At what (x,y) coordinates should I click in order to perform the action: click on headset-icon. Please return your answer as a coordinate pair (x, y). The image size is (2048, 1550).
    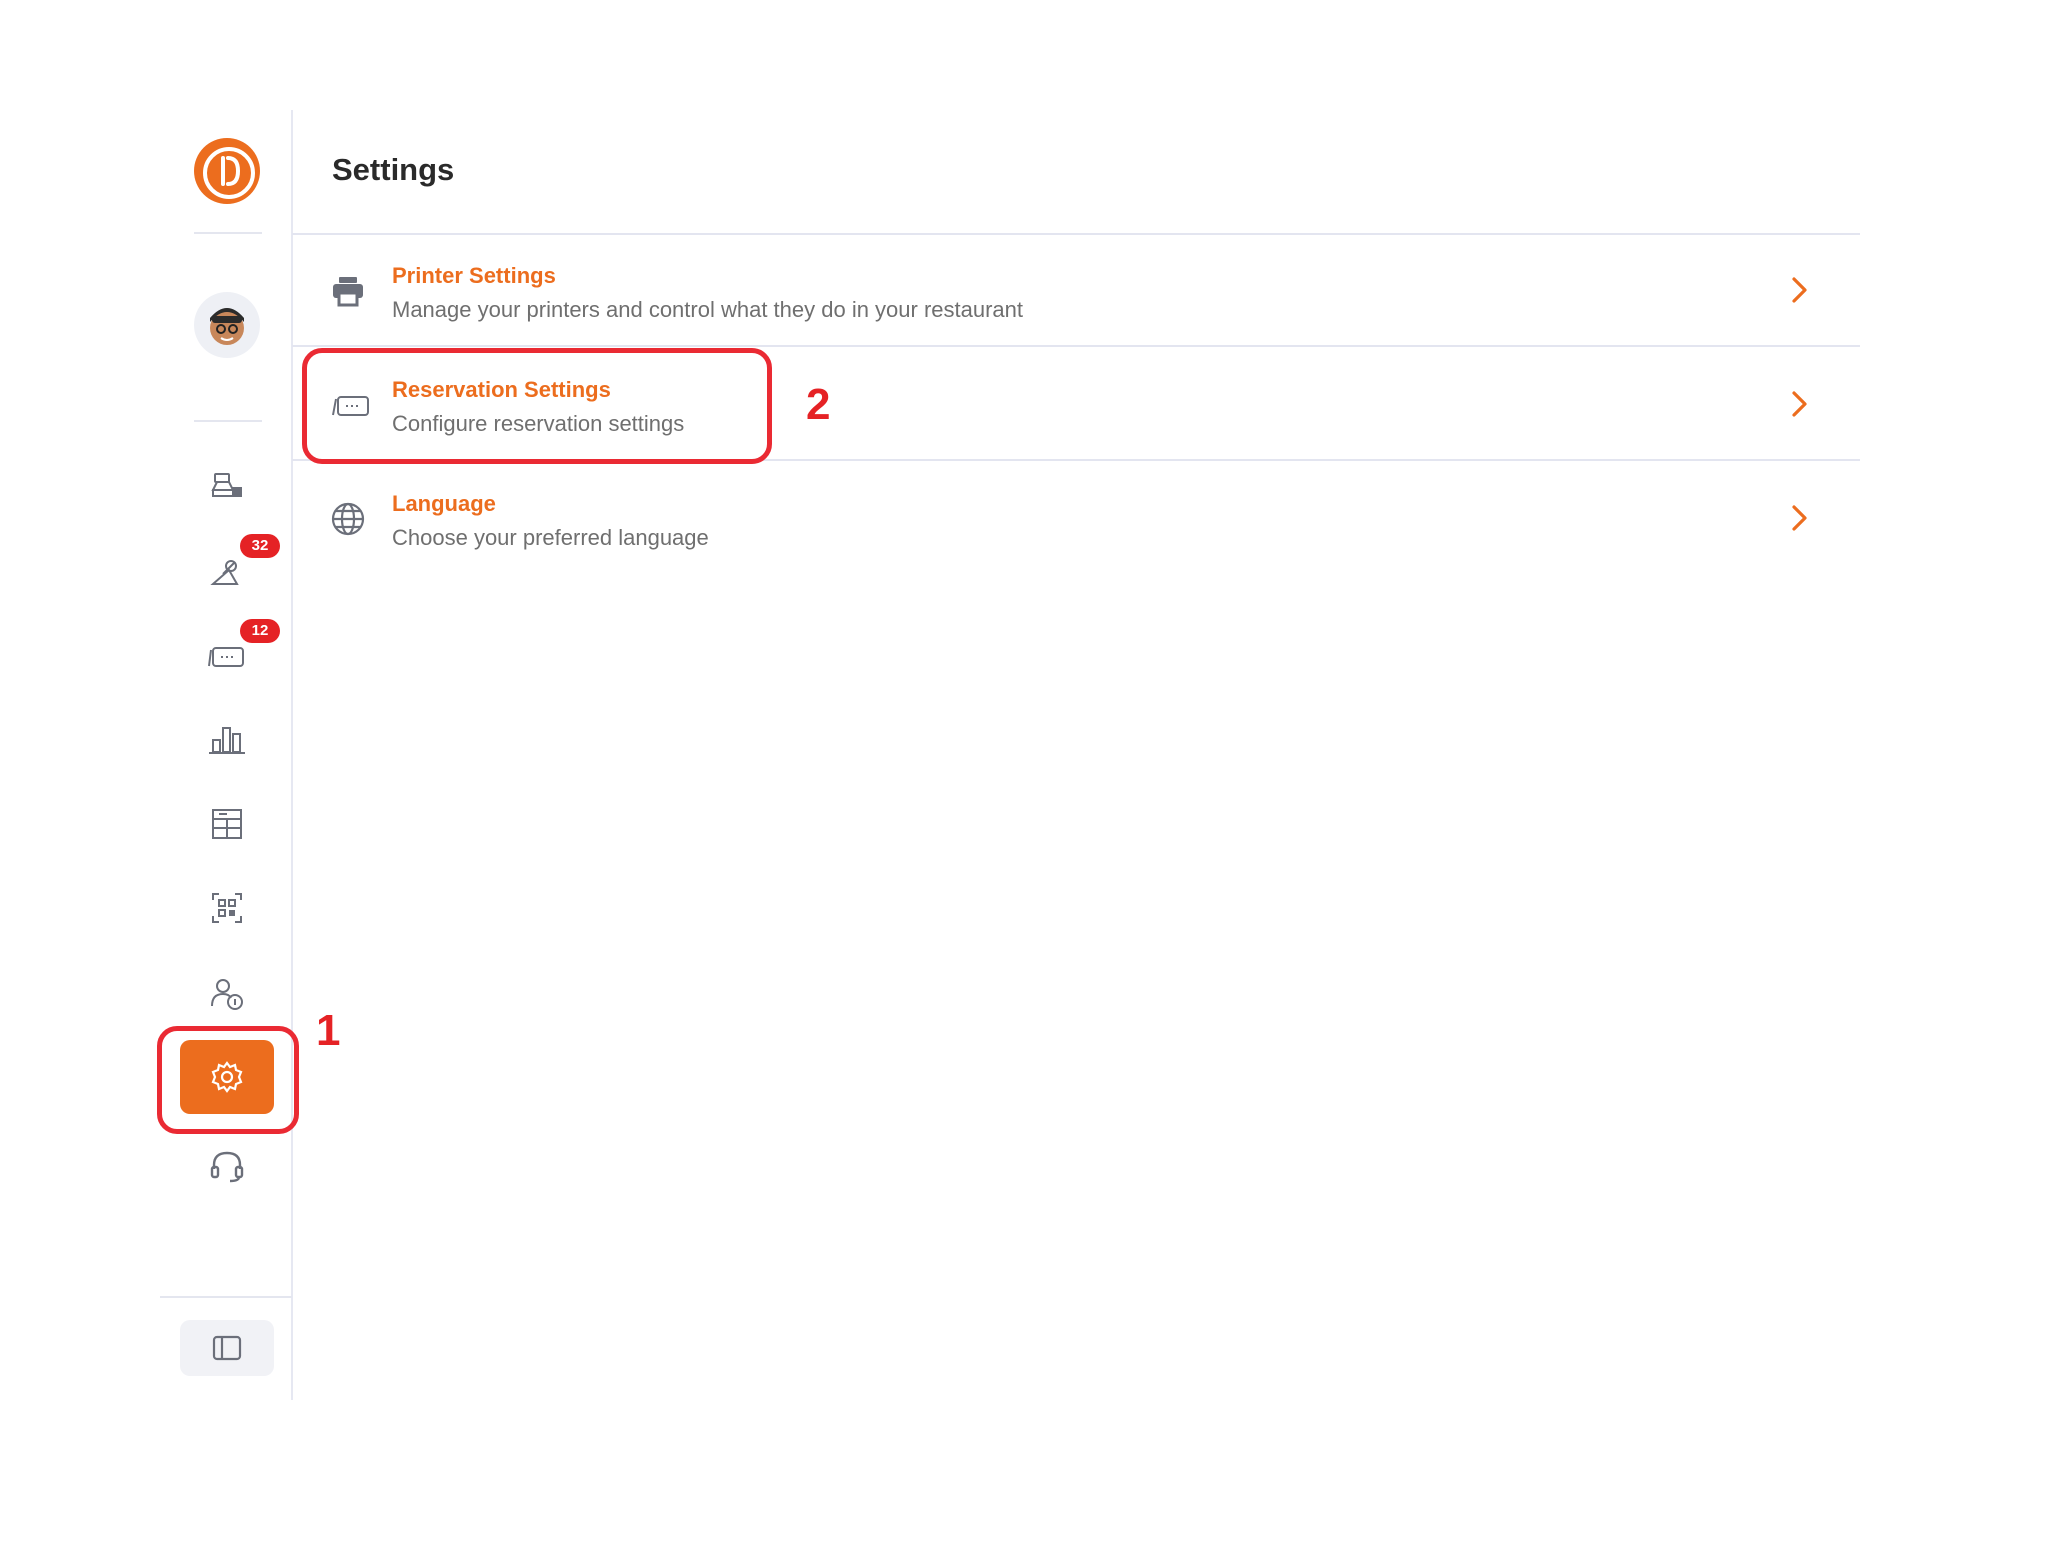
    Looking at the image, I should click on (227, 1166).